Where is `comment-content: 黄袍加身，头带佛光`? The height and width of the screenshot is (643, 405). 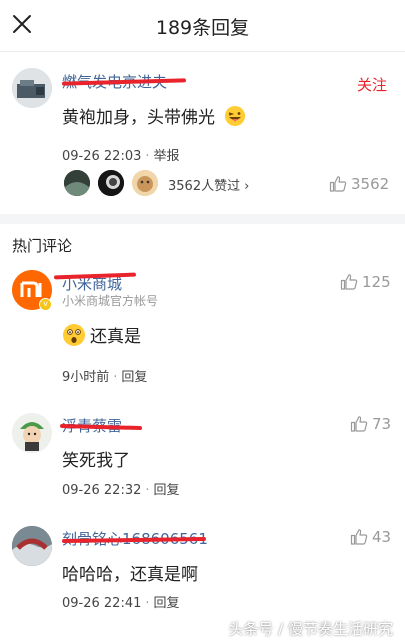
comment-content: 黄袍加身，头带佛光 is located at coordinates (154, 115).